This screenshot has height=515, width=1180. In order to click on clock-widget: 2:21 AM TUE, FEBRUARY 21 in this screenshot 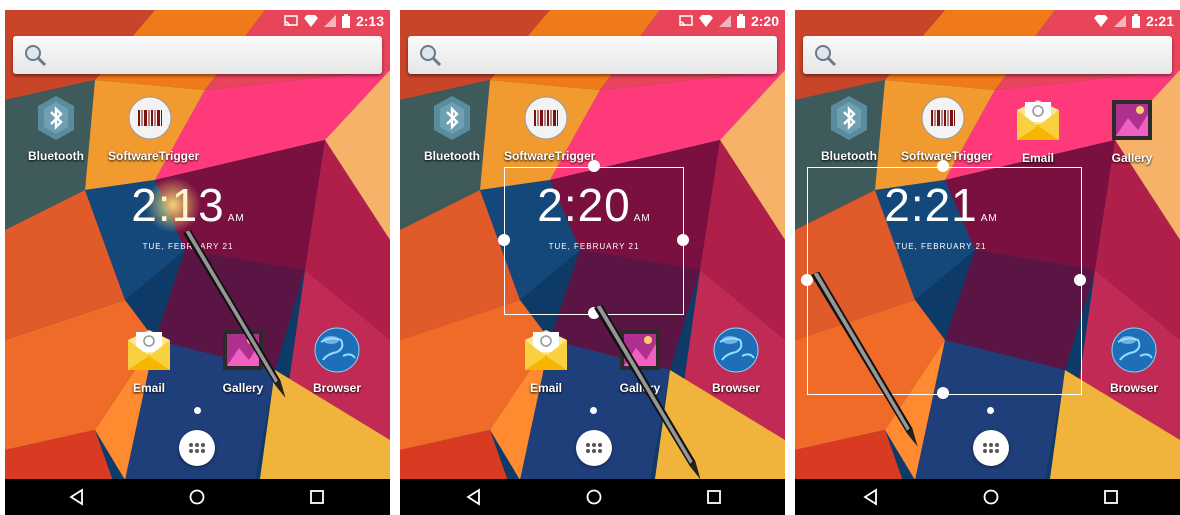, I will do `click(941, 215)`.